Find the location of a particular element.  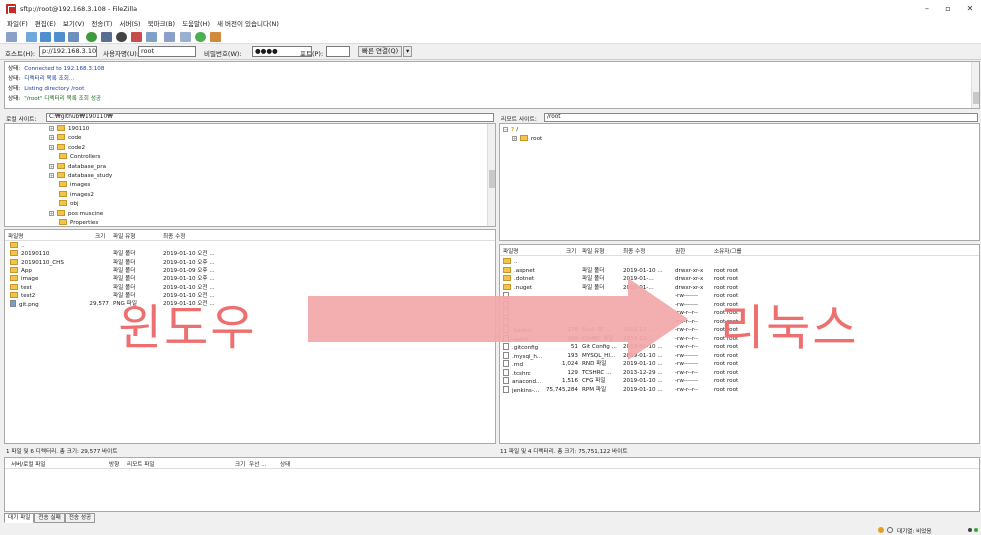

log-scrollbar is located at coordinates (975, 85).